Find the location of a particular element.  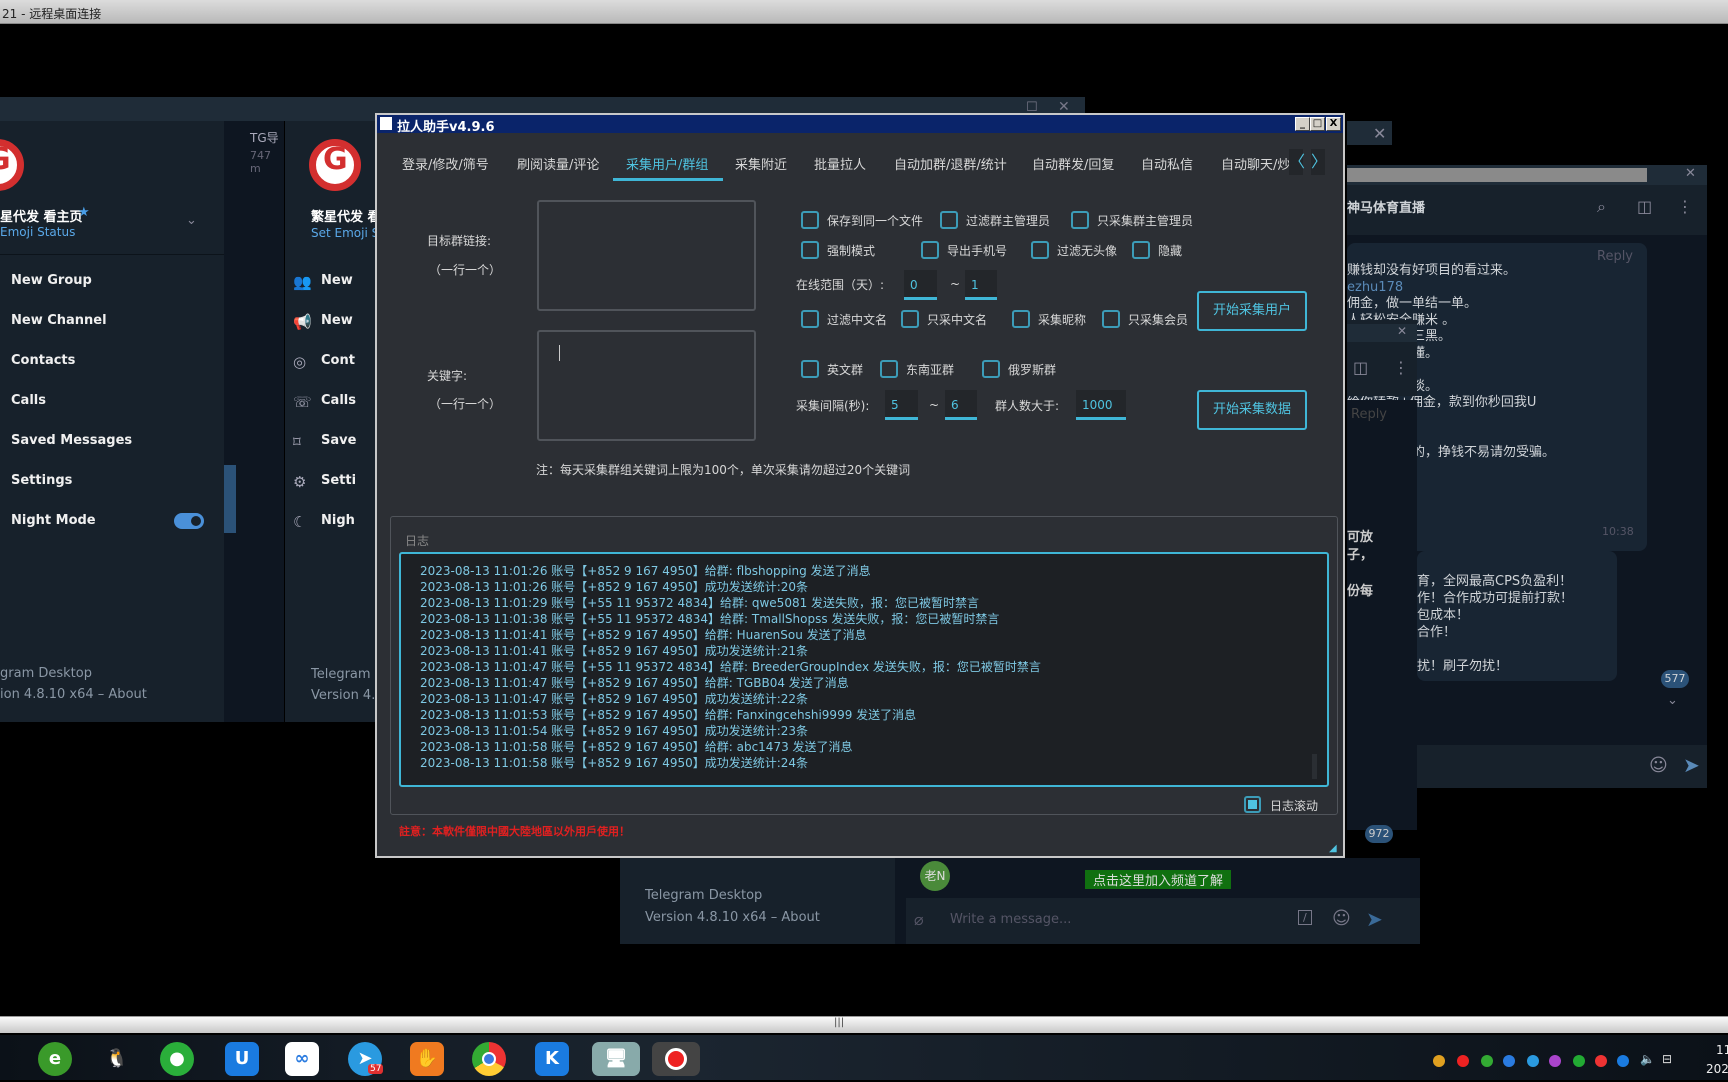

tab-auto-chat: 自动聊天/炒 is located at coordinates (1255, 163).